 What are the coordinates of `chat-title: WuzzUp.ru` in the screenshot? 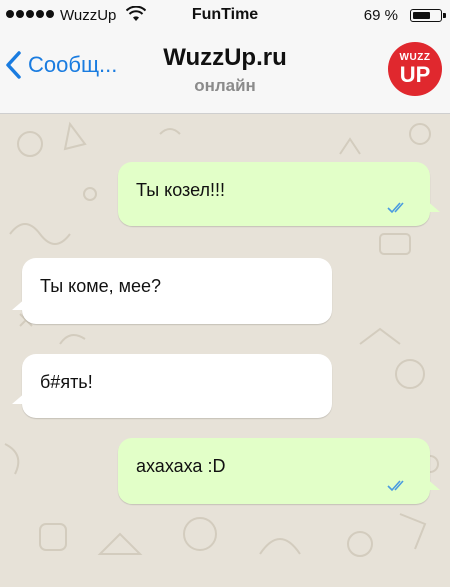 It's located at (225, 57).